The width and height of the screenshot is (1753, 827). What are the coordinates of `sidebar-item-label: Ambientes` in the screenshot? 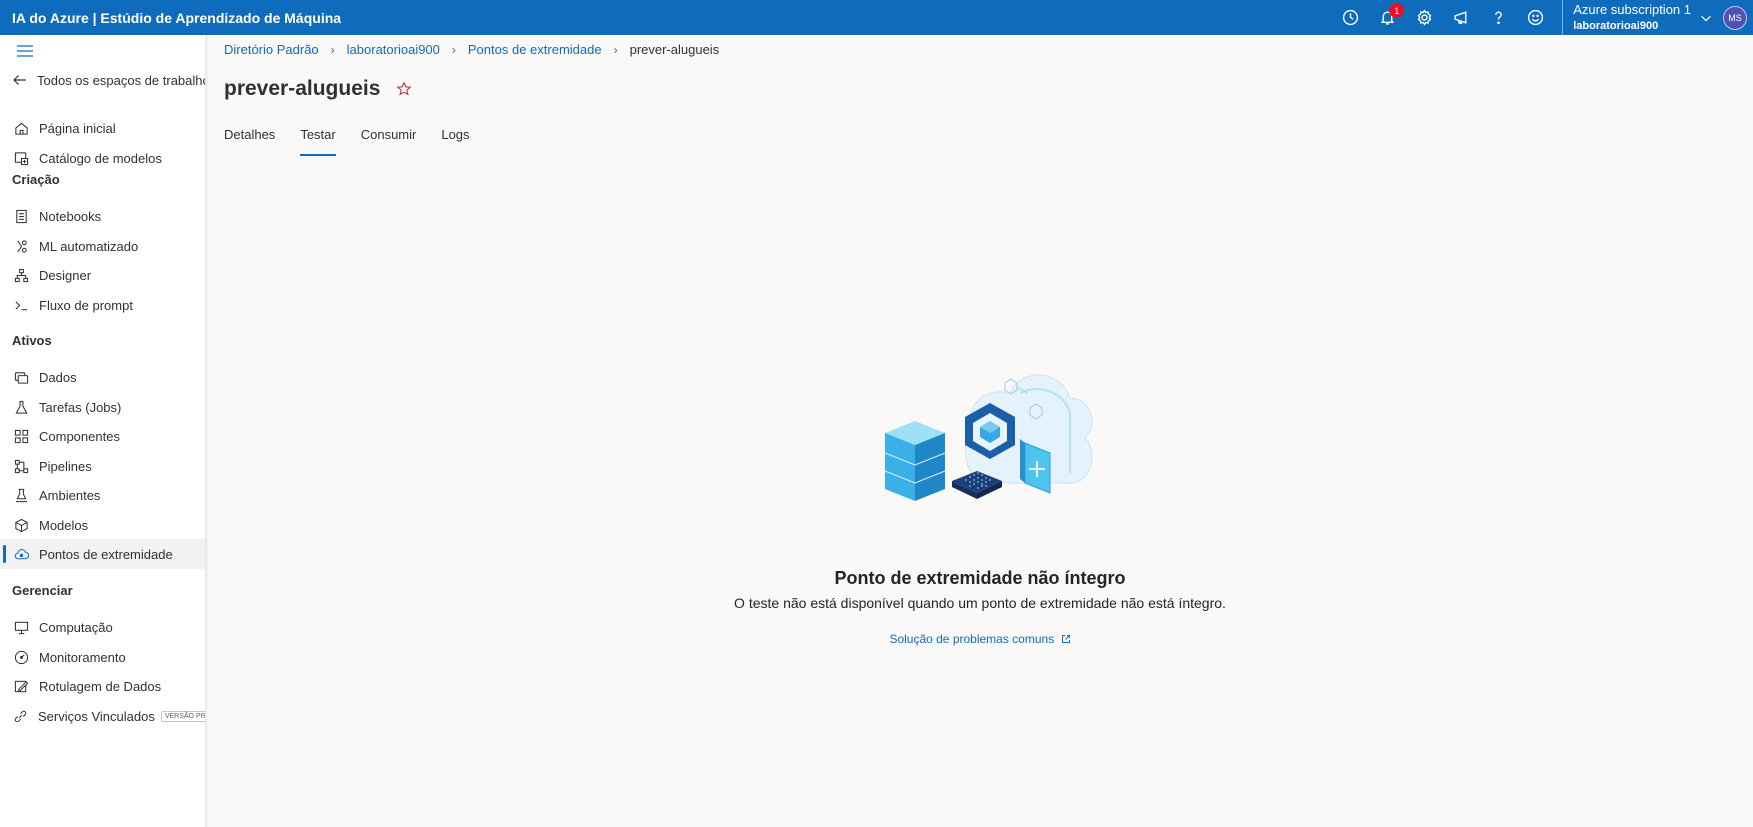 It's located at (70, 495).